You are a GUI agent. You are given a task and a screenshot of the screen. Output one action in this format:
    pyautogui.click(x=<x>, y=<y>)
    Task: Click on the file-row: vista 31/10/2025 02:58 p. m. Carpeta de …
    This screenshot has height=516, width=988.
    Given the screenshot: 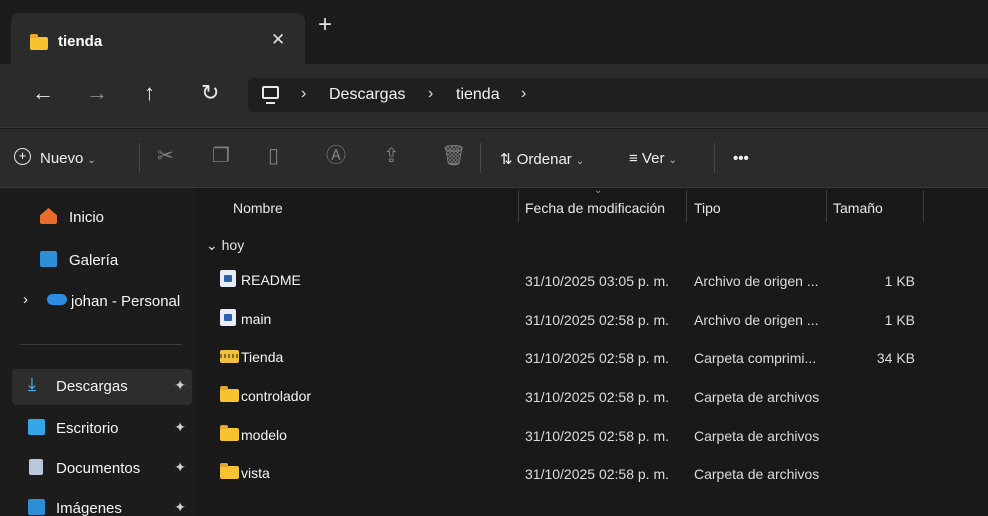 What is the action you would take?
    pyautogui.click(x=592, y=473)
    